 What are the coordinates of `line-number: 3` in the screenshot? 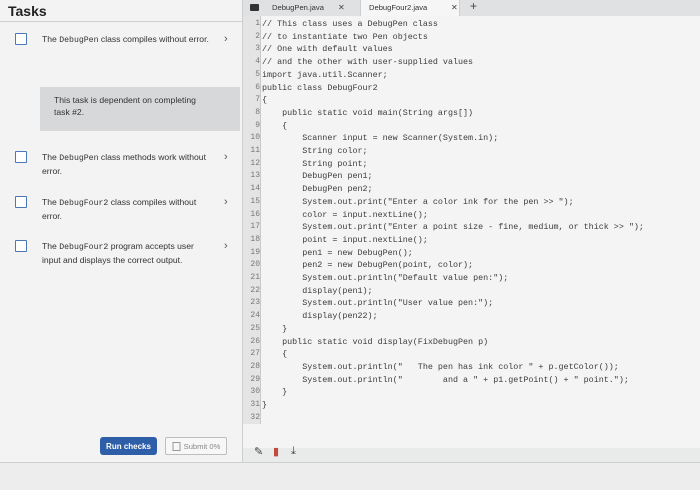 It's located at (257, 49).